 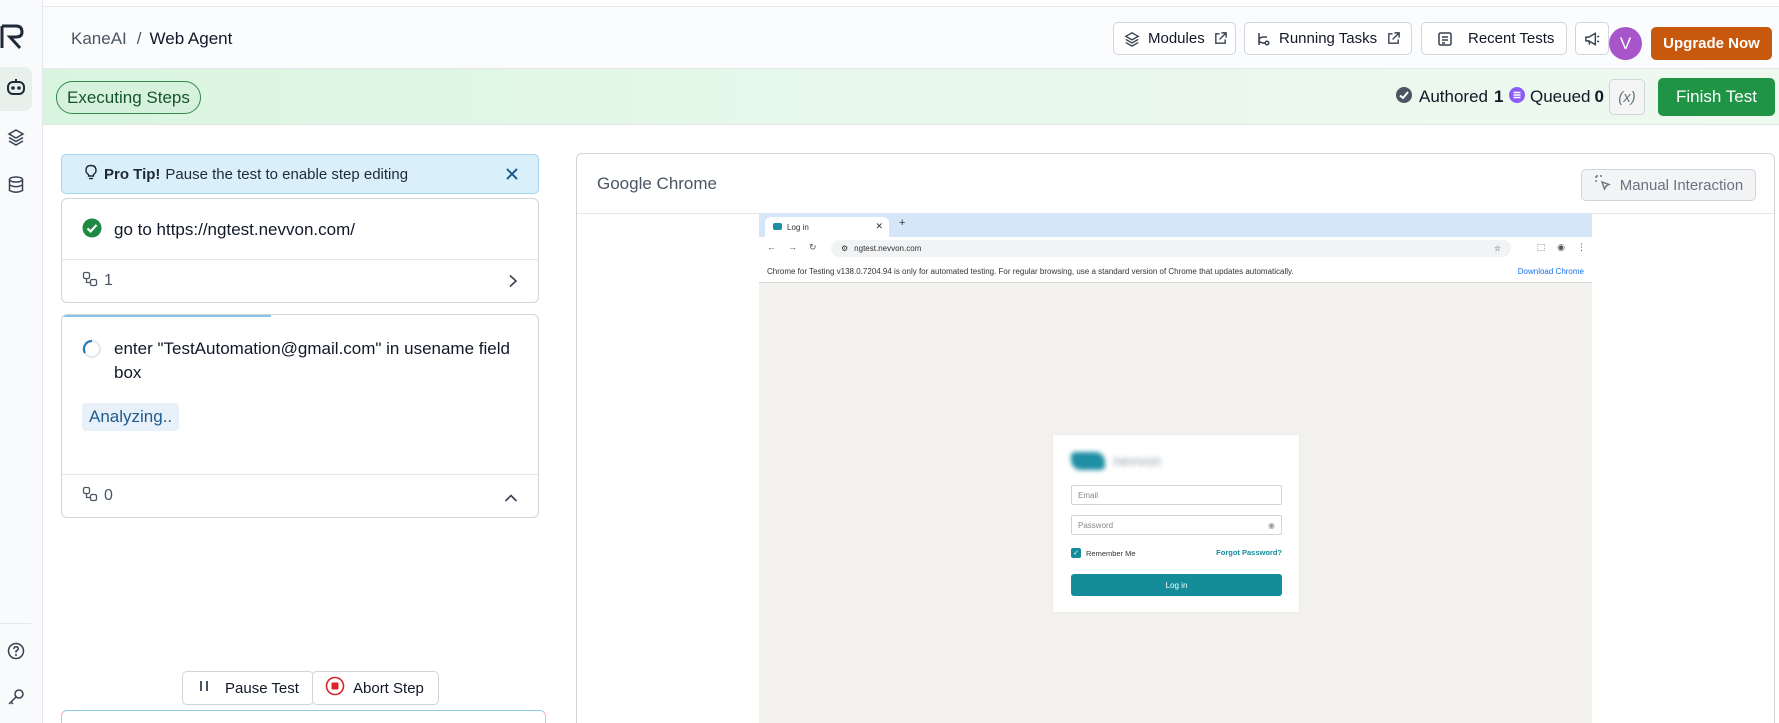 What do you see at coordinates (879, 226) in the screenshot?
I see `tab-close-icon: ✕` at bounding box center [879, 226].